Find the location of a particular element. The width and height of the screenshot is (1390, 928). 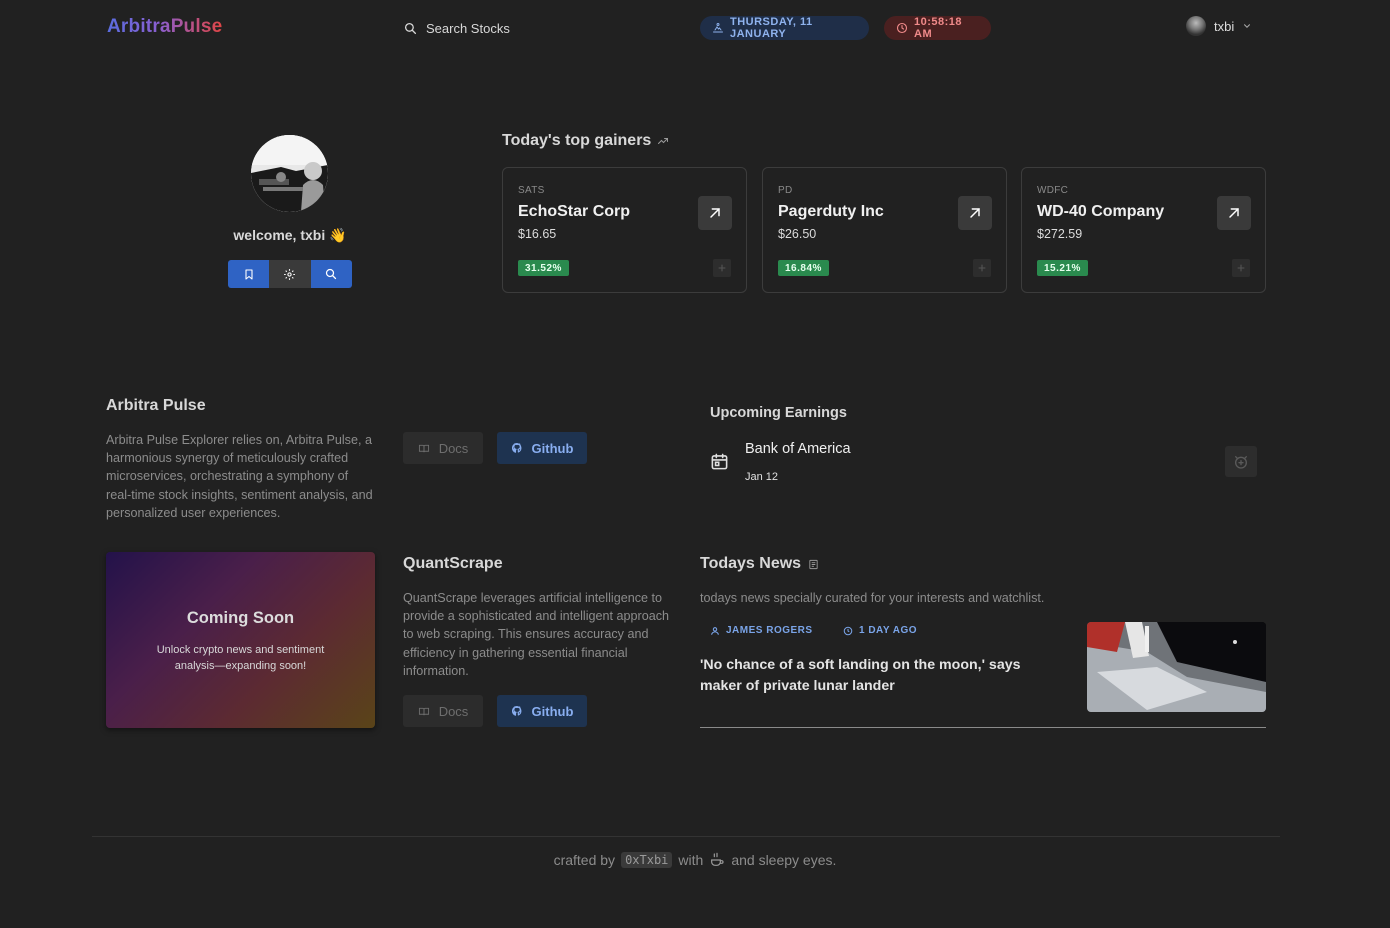

quantscrape-docs-button: Docs is located at coordinates (443, 711).